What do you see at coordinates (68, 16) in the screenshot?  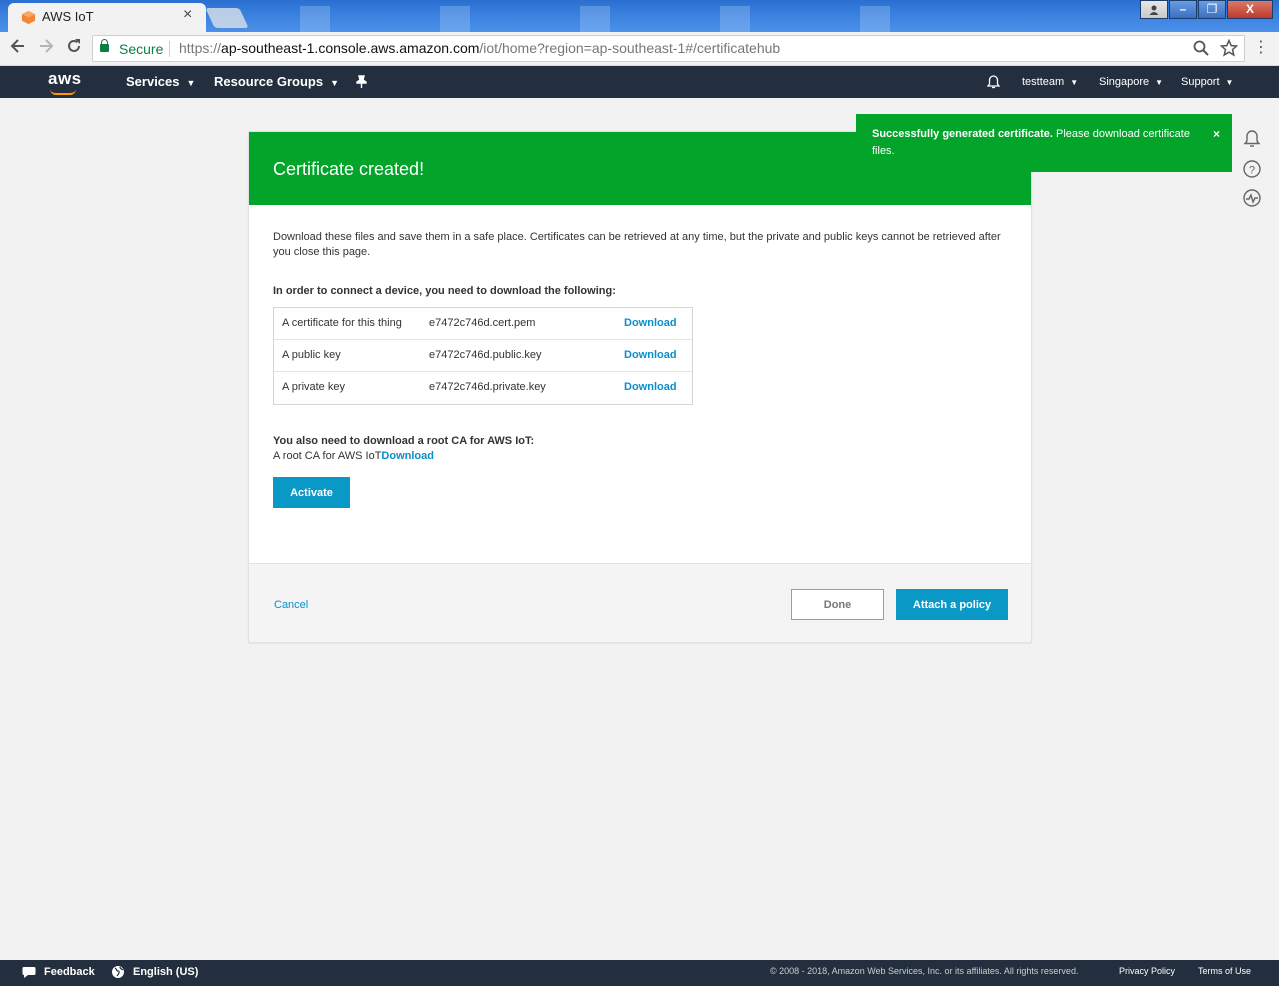 I see `tab-title: AWS IoT` at bounding box center [68, 16].